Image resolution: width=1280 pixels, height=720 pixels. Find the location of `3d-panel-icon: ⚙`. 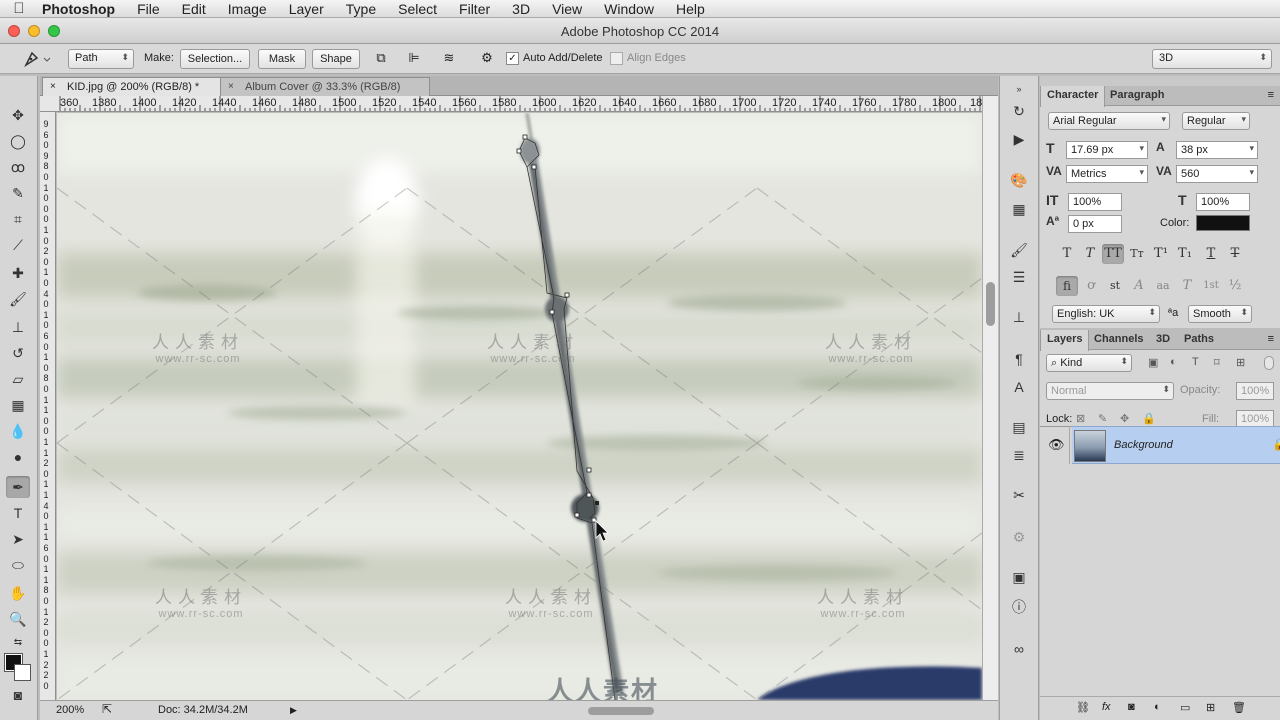

3d-panel-icon: ⚙ is located at coordinates (1019, 537).